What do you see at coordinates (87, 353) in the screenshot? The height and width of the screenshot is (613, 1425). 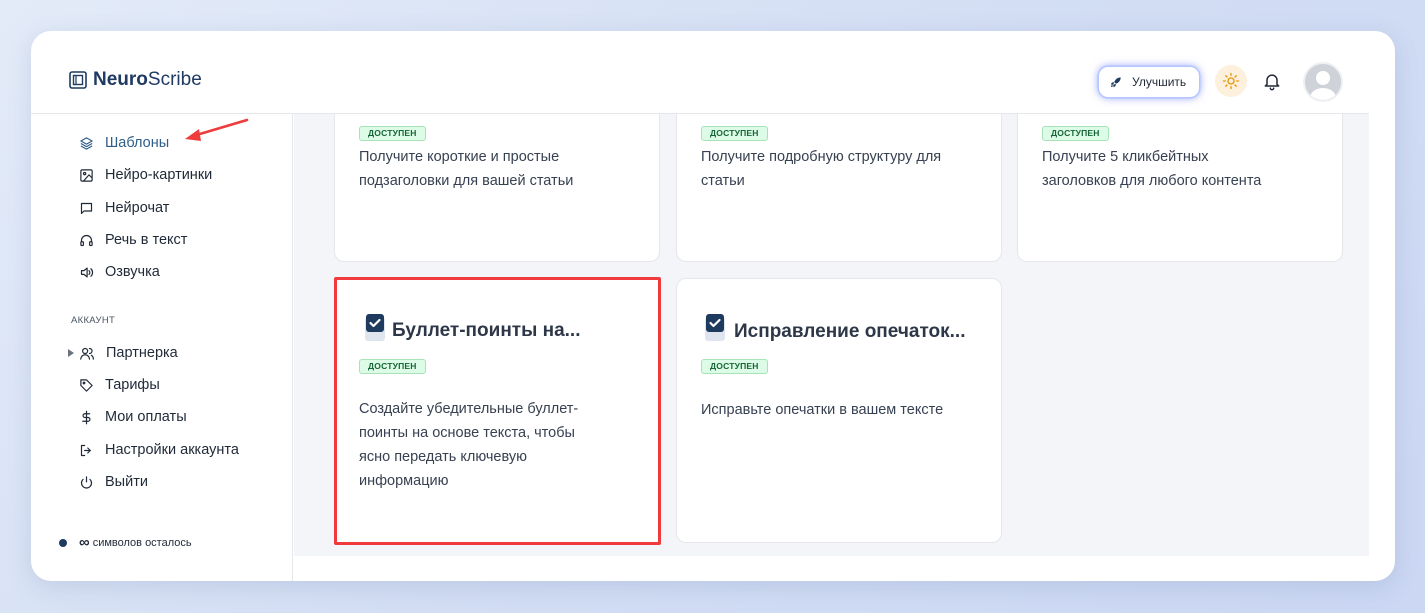 I see `users-icon` at bounding box center [87, 353].